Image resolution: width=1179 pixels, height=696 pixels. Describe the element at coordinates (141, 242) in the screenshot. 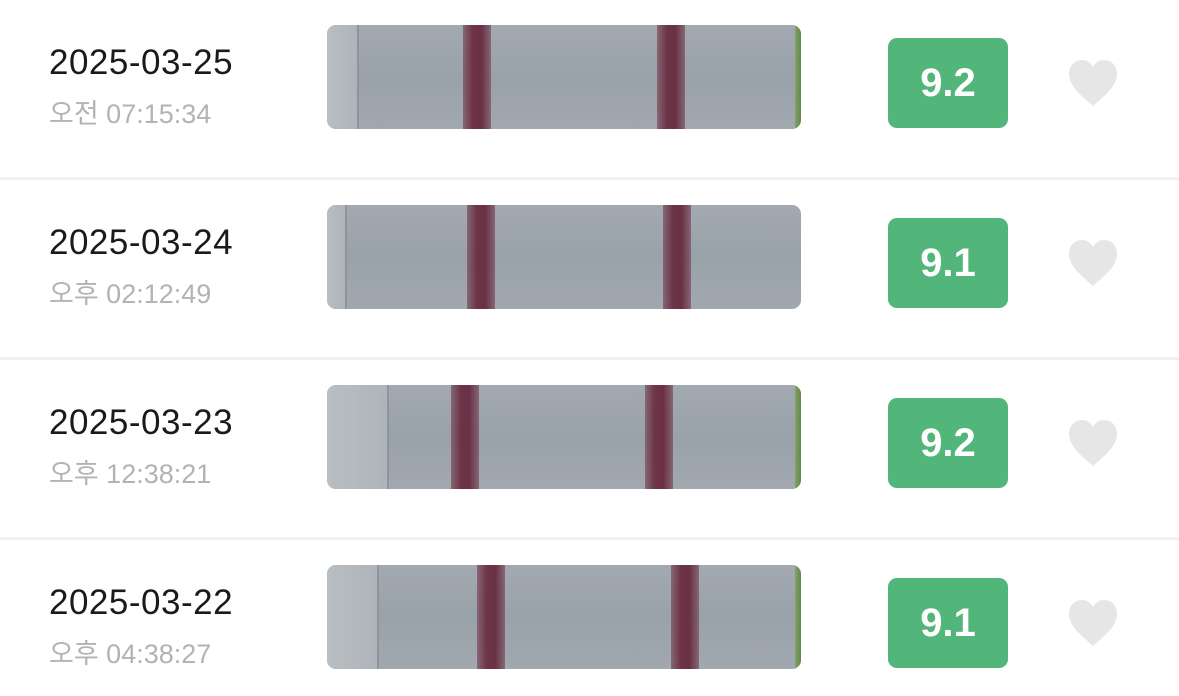

I see `record-date: 2025-03-24` at that location.